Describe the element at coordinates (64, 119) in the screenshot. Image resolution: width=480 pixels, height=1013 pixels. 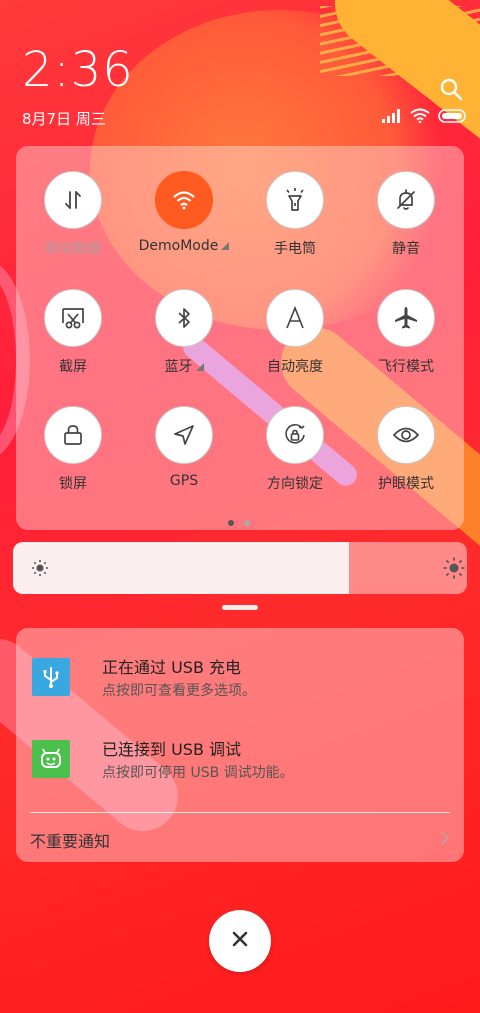
I see `date: 8月7日 周三` at that location.